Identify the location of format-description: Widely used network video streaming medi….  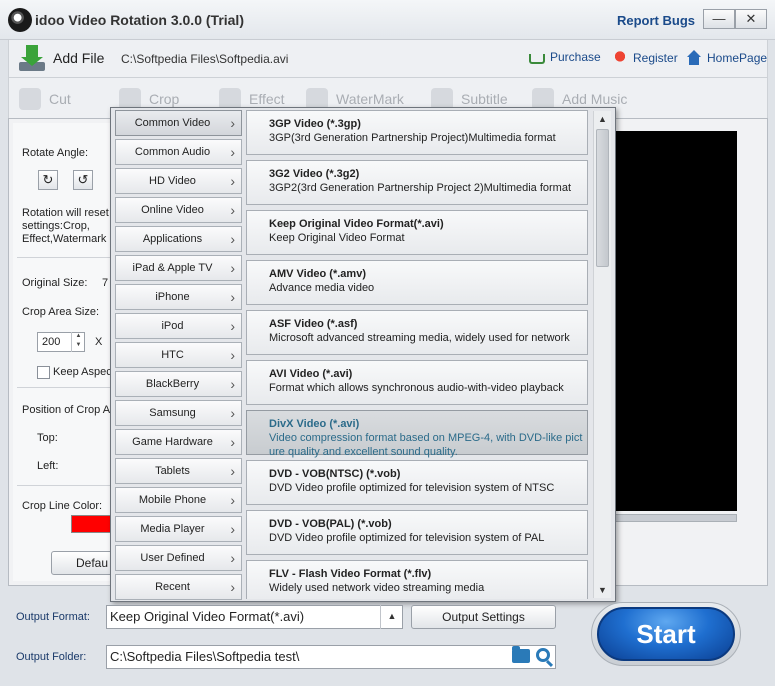
(377, 588).